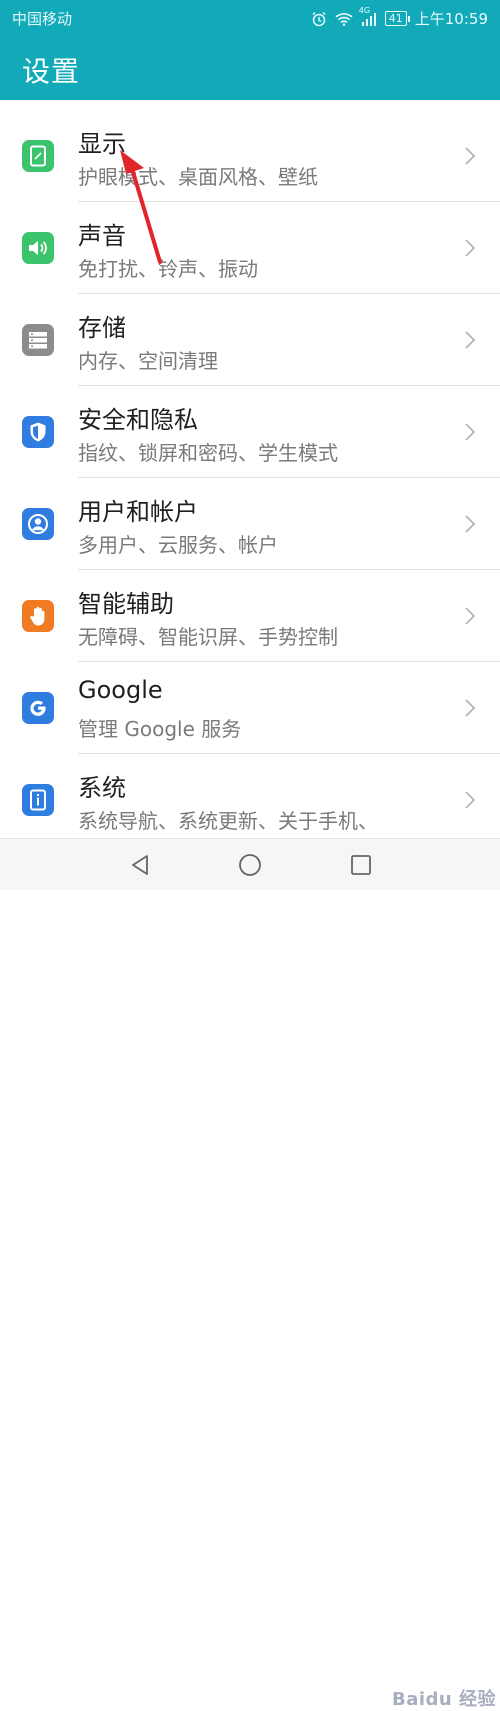 This screenshot has width=500, height=1711. Describe the element at coordinates (38, 524) in the screenshot. I see `user-icon` at that location.